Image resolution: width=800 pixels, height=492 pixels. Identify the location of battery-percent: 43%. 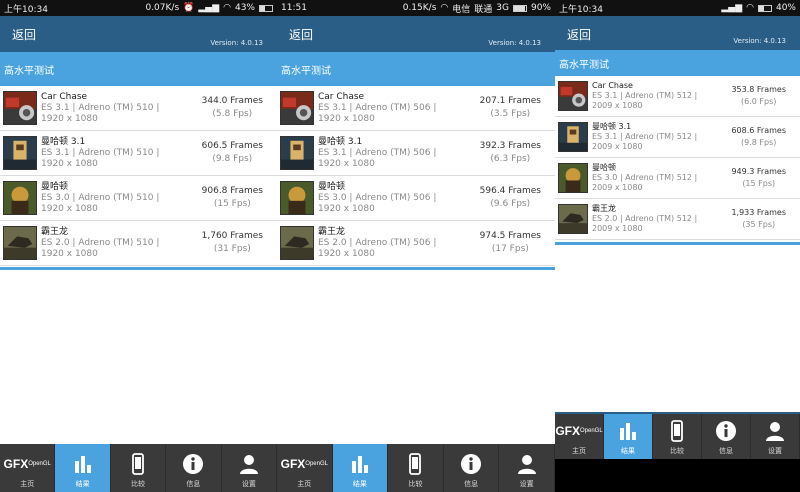
(244, 8).